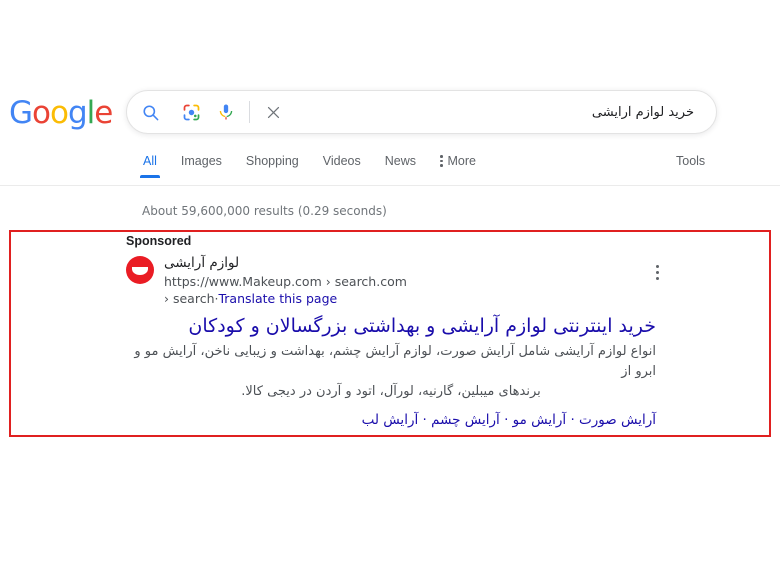 Image resolution: width=780 pixels, height=567 pixels. I want to click on tab-shopping: Shopping, so click(272, 165).